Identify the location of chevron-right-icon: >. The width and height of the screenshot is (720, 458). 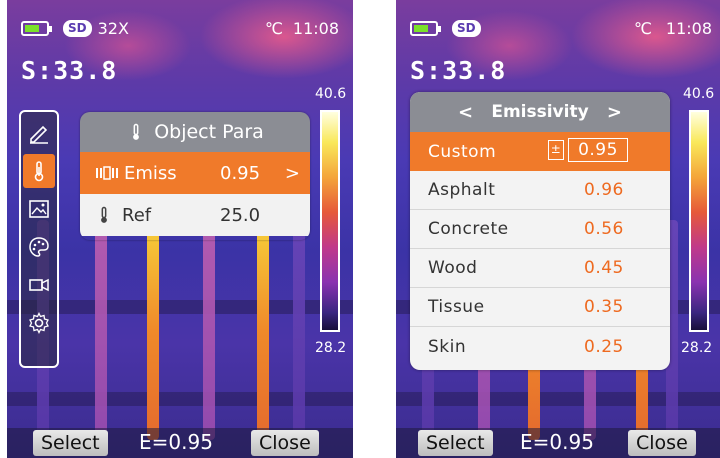
(292, 173).